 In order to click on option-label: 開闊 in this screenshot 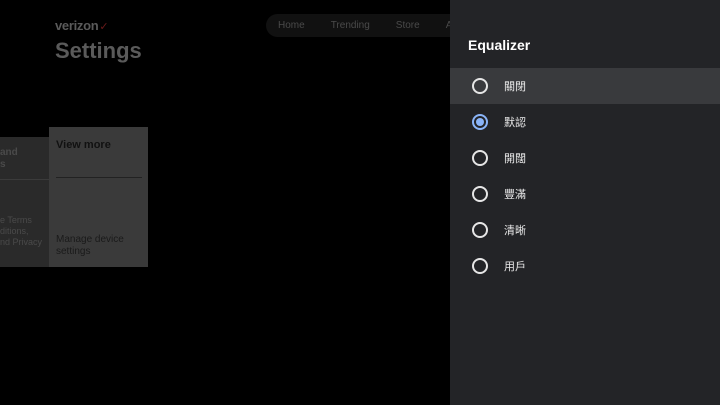, I will do `click(515, 158)`.